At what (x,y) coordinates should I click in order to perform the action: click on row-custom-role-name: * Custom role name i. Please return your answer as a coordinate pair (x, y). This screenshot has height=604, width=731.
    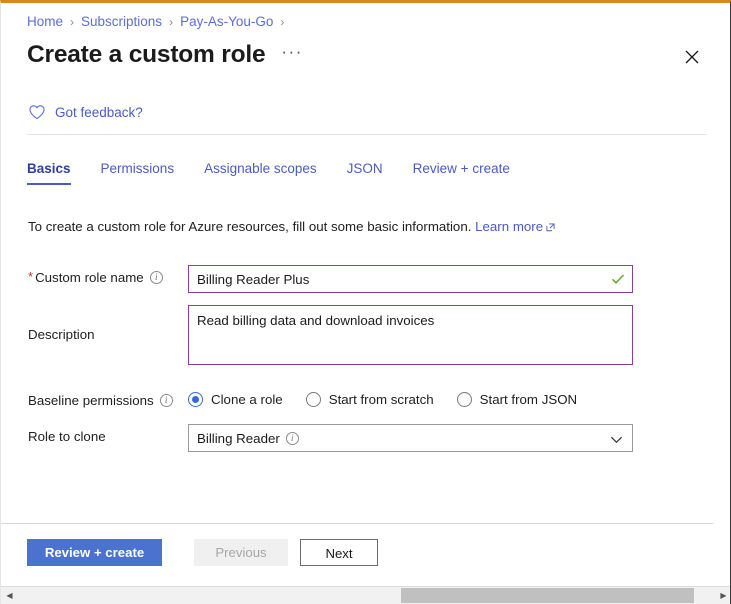
    Looking at the image, I should click on (358, 279).